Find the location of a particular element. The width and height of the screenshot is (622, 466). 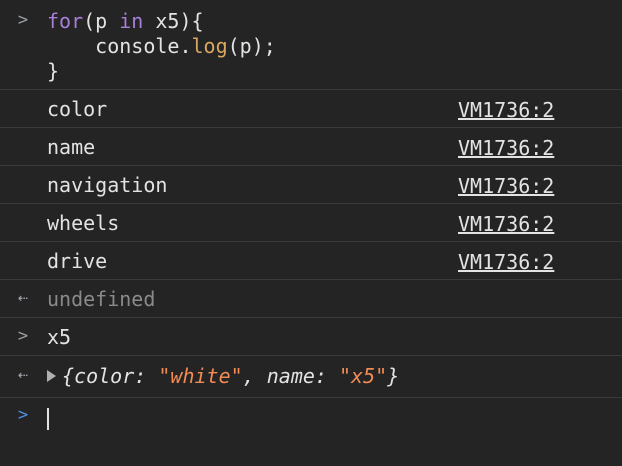

return-value-row: ⇠ undefined is located at coordinates (311, 299).